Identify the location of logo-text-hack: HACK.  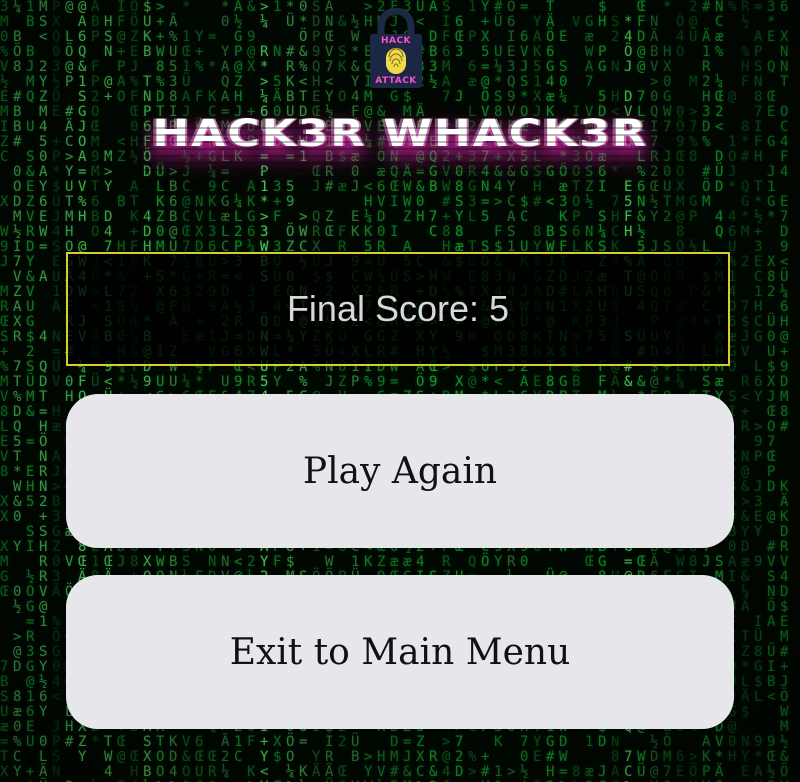
(396, 41).